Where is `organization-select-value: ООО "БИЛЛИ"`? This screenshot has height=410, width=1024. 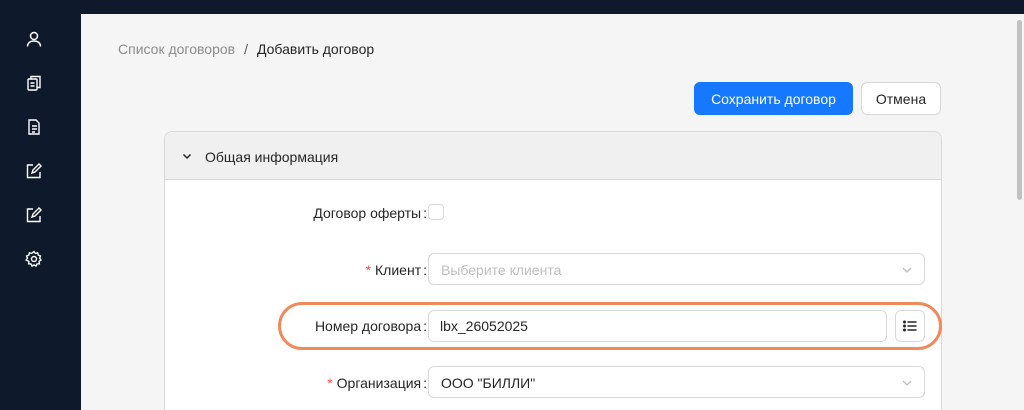
organization-select-value: ООО "БИЛЛИ" is located at coordinates (488, 383).